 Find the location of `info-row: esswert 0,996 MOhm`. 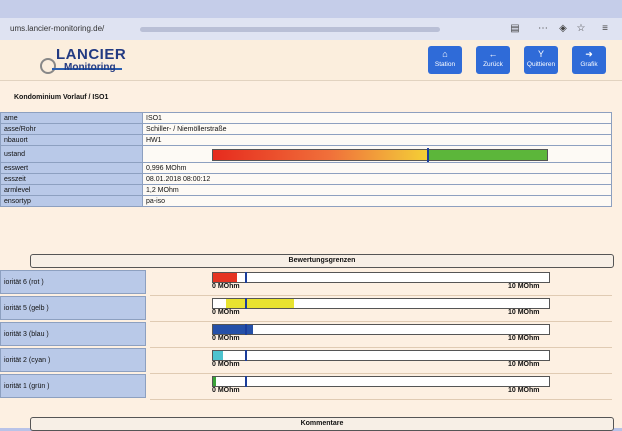

info-row: esswert 0,996 MOhm is located at coordinates (306, 168).